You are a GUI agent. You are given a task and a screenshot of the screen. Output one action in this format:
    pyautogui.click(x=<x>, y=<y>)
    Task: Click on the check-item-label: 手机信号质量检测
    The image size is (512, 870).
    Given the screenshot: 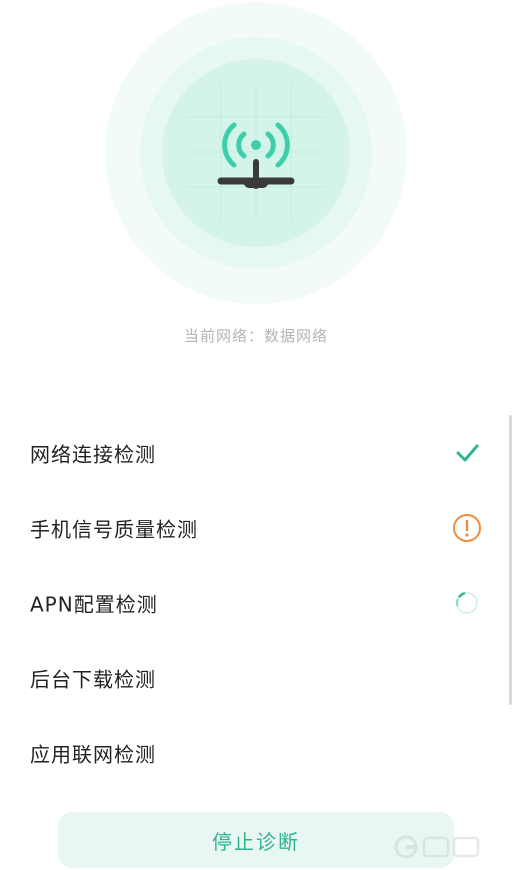 What is the action you would take?
    pyautogui.click(x=114, y=529)
    